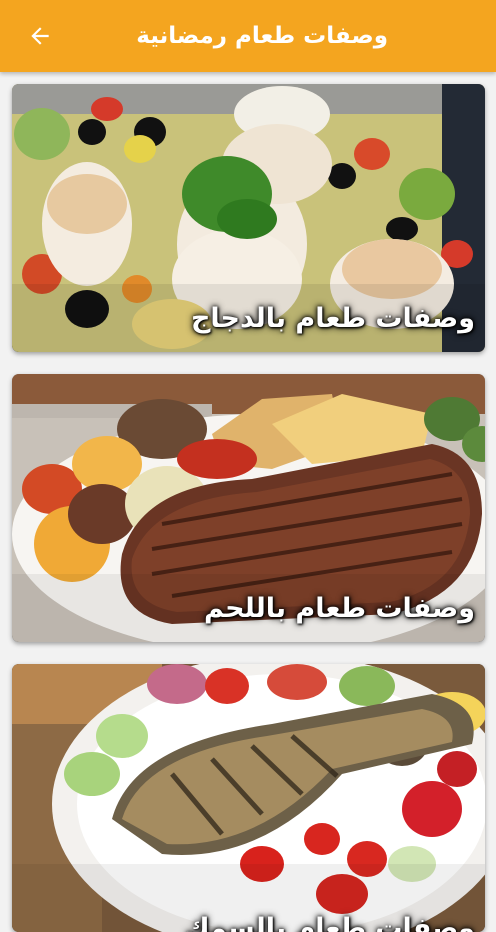  Describe the element at coordinates (262, 36) in the screenshot. I see `page-title: وصفات طعام رمضانية` at that location.